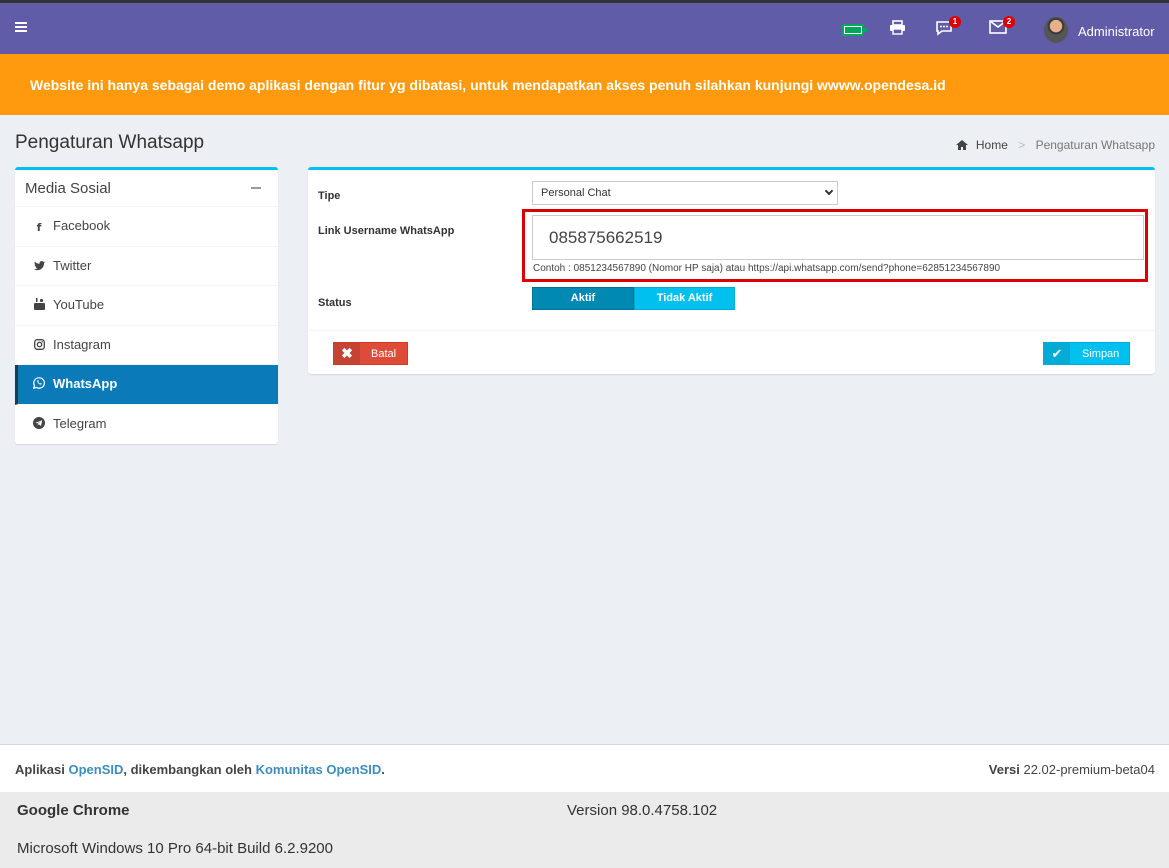 This screenshot has width=1169, height=868. Describe the element at coordinates (838, 237) in the screenshot. I see `whatsapp-link-input: 085875662519` at that location.